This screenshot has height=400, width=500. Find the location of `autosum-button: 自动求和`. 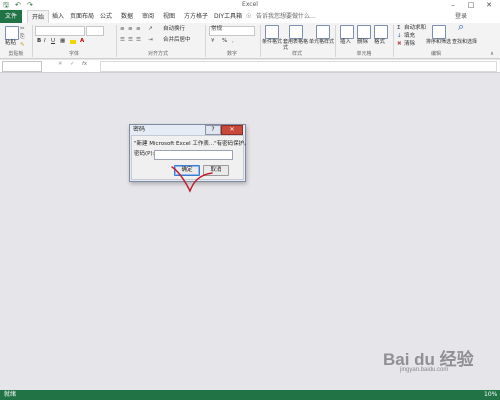

autosum-button: 自动求和 is located at coordinates (415, 28).